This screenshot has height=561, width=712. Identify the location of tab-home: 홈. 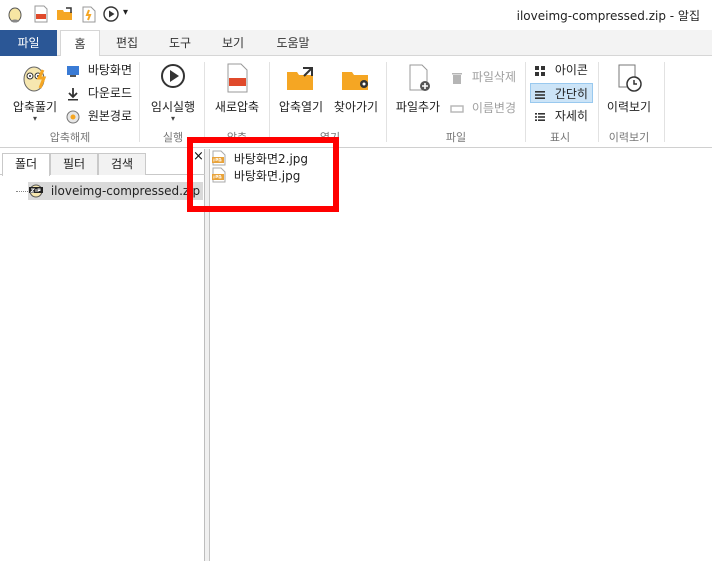
(80, 43).